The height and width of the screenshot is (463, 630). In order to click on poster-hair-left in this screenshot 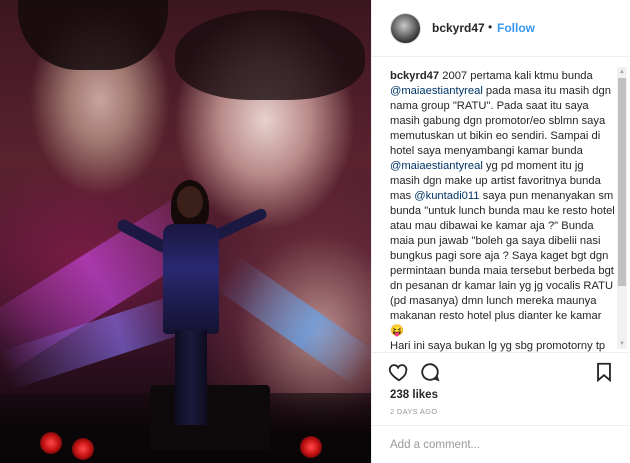, I will do `click(93, 35)`.